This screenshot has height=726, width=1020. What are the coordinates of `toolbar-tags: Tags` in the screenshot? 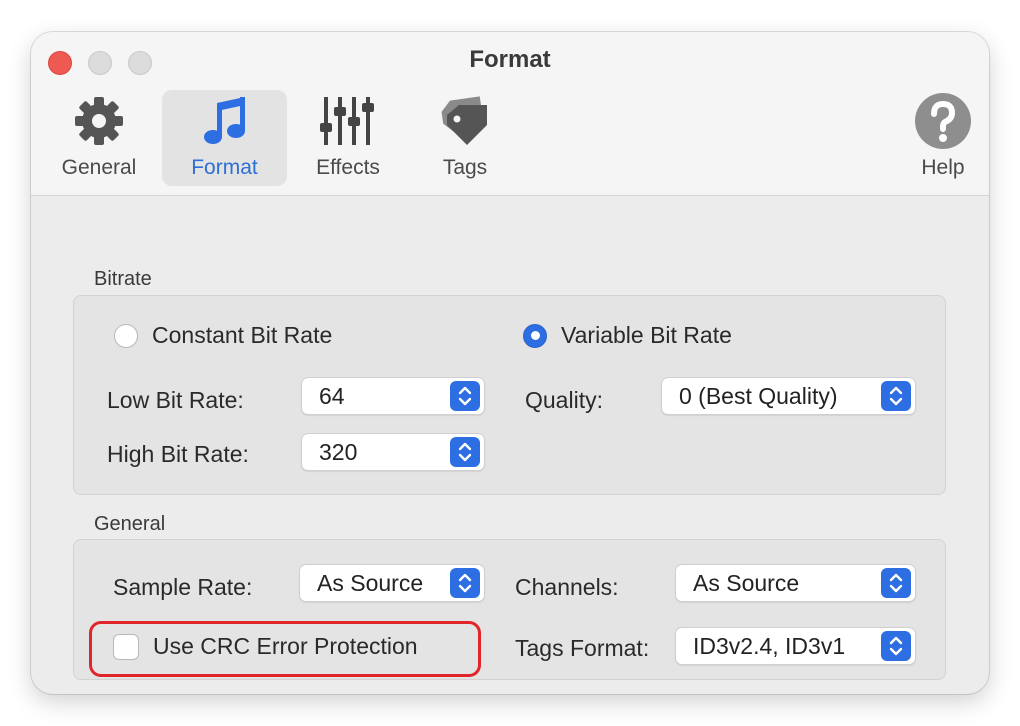 It's located at (465, 138).